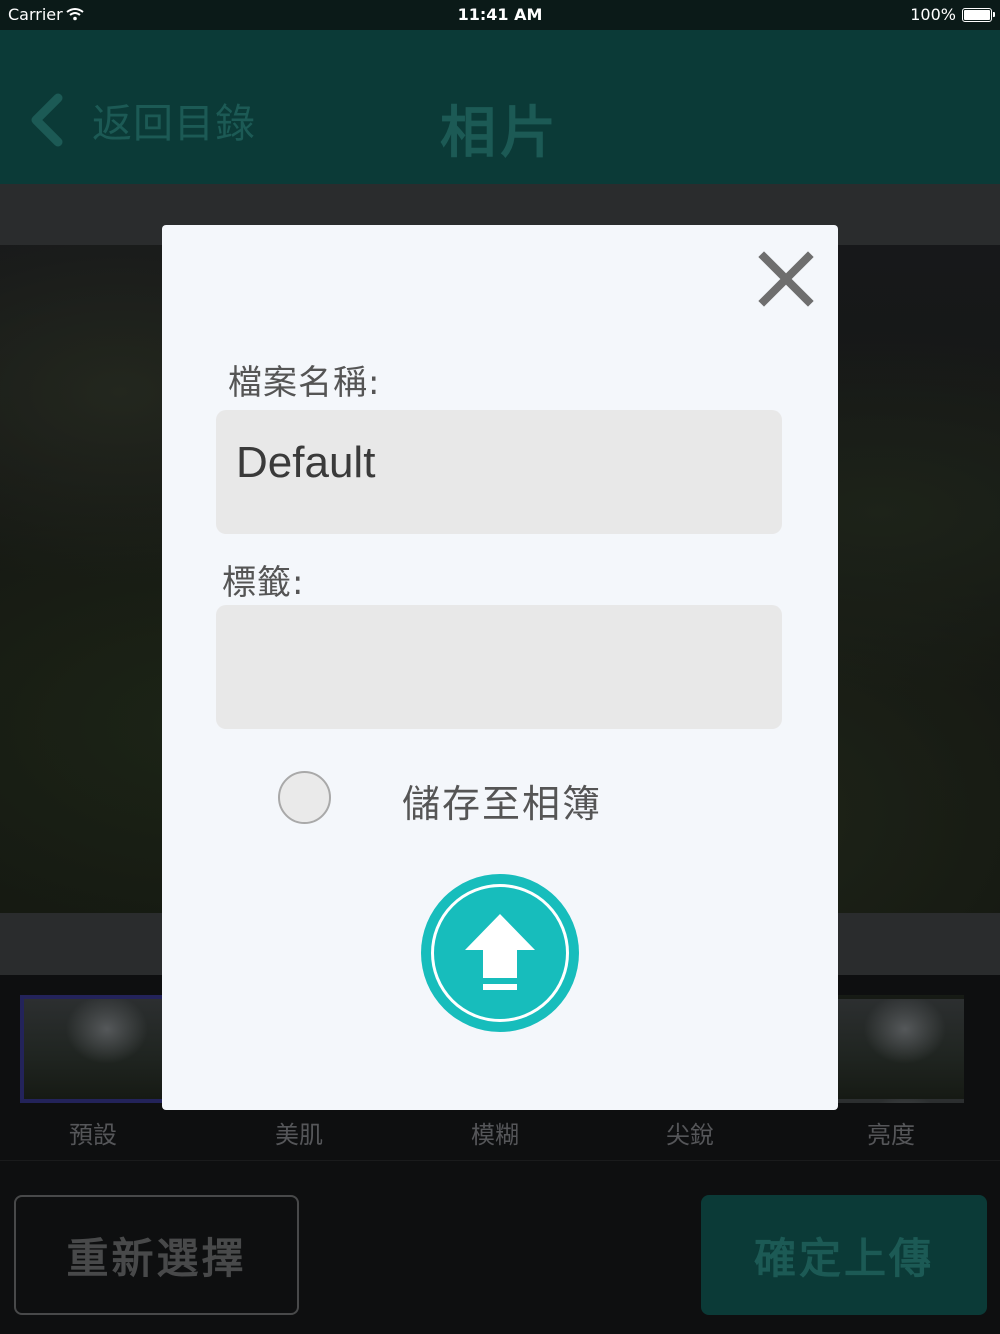 The width and height of the screenshot is (1000, 1334). I want to click on close-icon, so click(786, 279).